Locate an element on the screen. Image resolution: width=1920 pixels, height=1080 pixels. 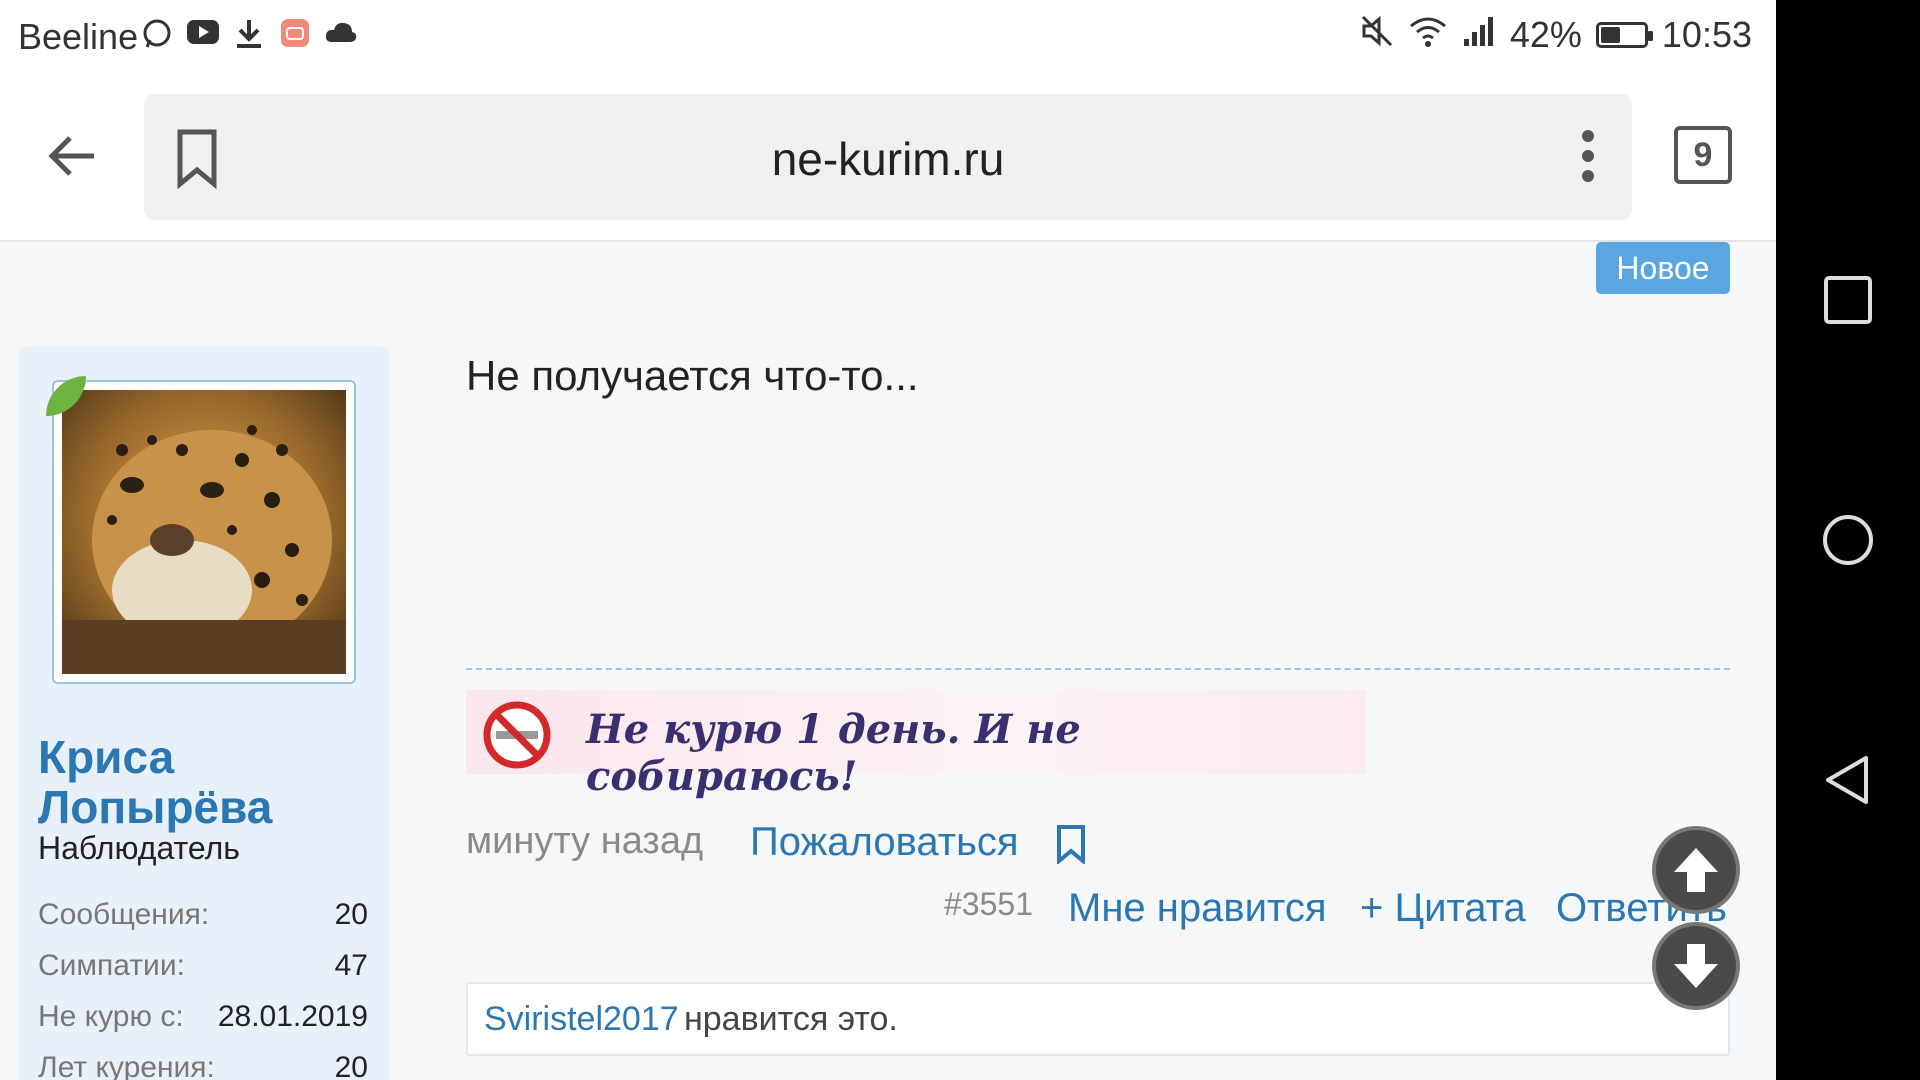
browser-toolbar: ne-kurim.ru 9 is located at coordinates (888, 159).